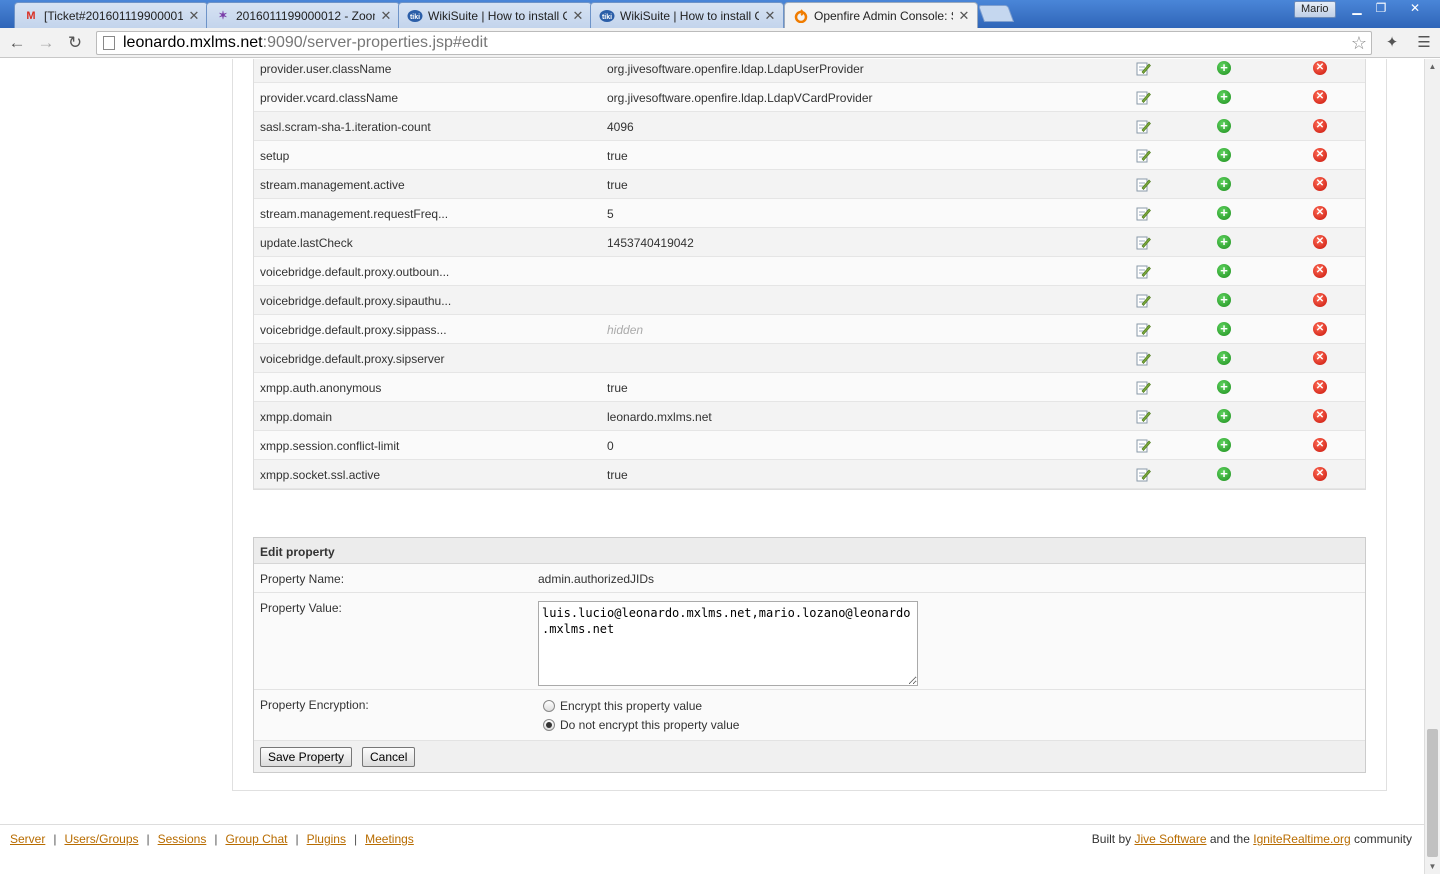 The image size is (1440, 874). What do you see at coordinates (182, 839) in the screenshot?
I see `footer-link: Sessions` at bounding box center [182, 839].